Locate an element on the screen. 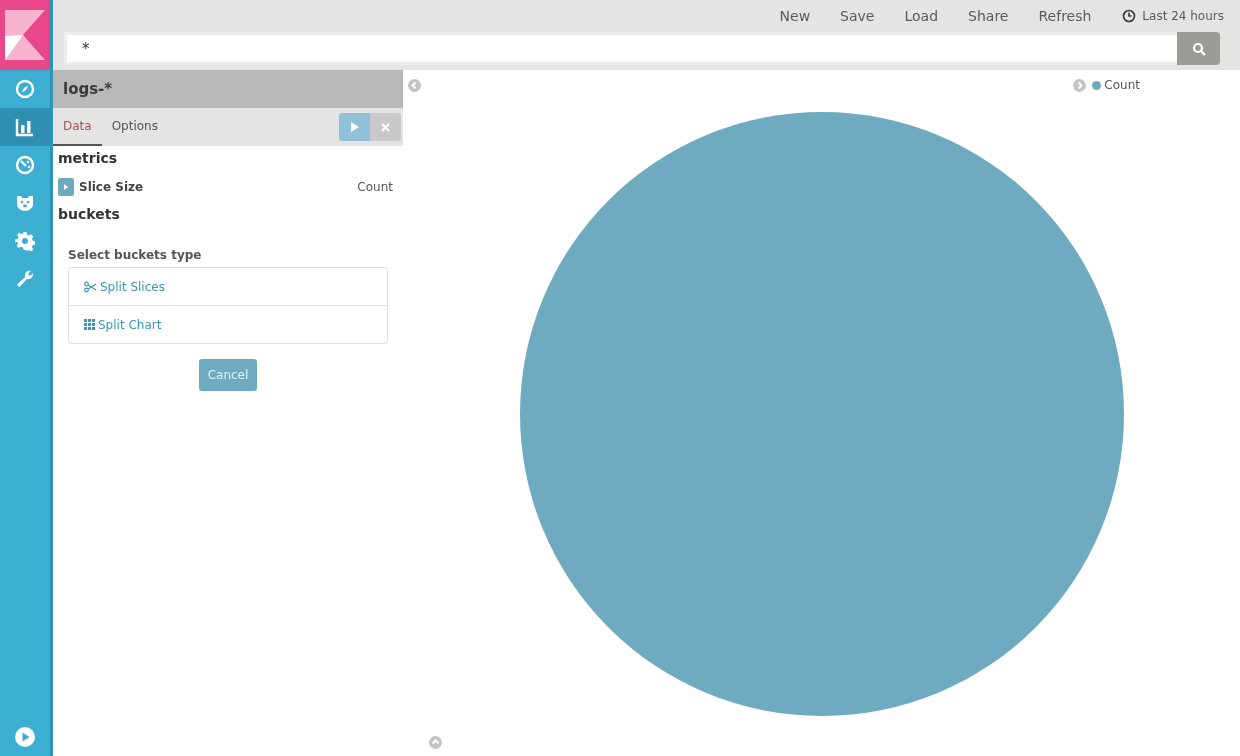 The image size is (1240, 756). settings-icon is located at coordinates (25, 241).